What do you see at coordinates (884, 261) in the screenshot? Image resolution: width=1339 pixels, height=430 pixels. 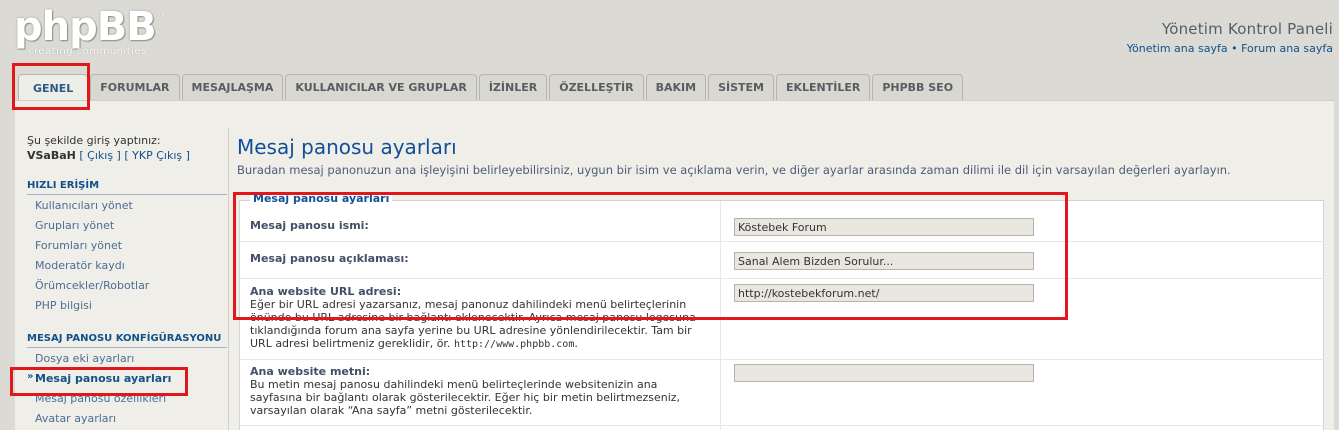 I see `site-desc-input` at bounding box center [884, 261].